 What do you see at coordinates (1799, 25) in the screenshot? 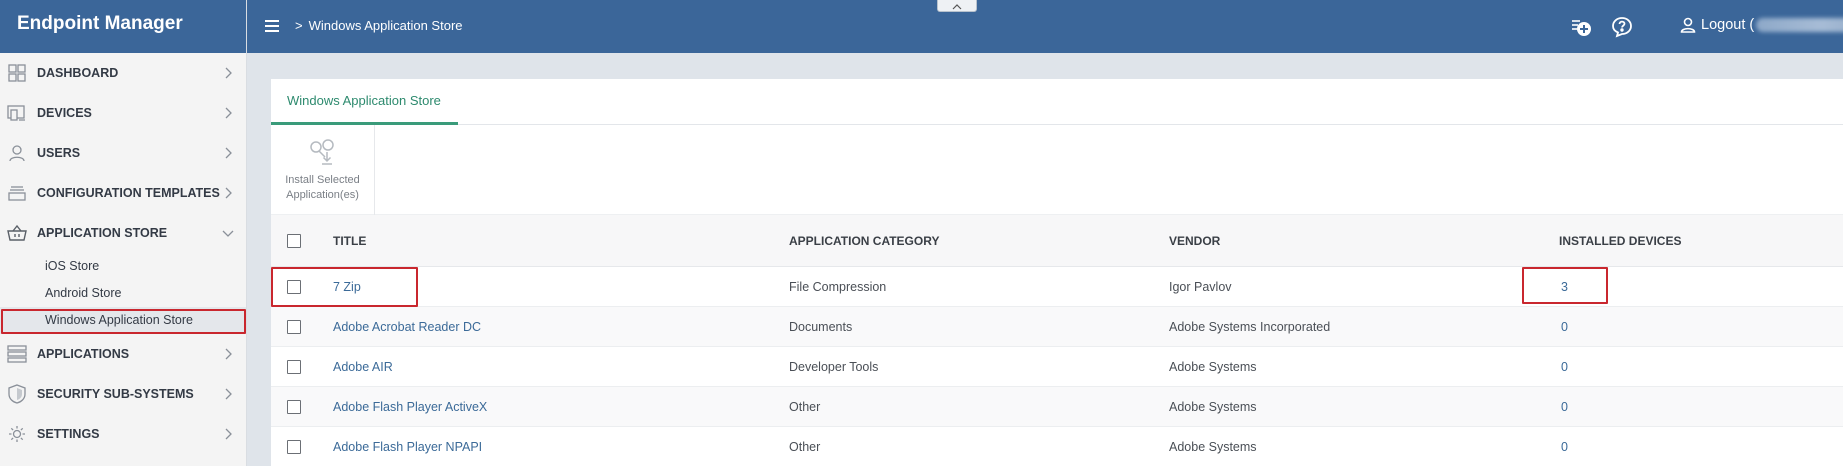
I see `redacted-email` at bounding box center [1799, 25].